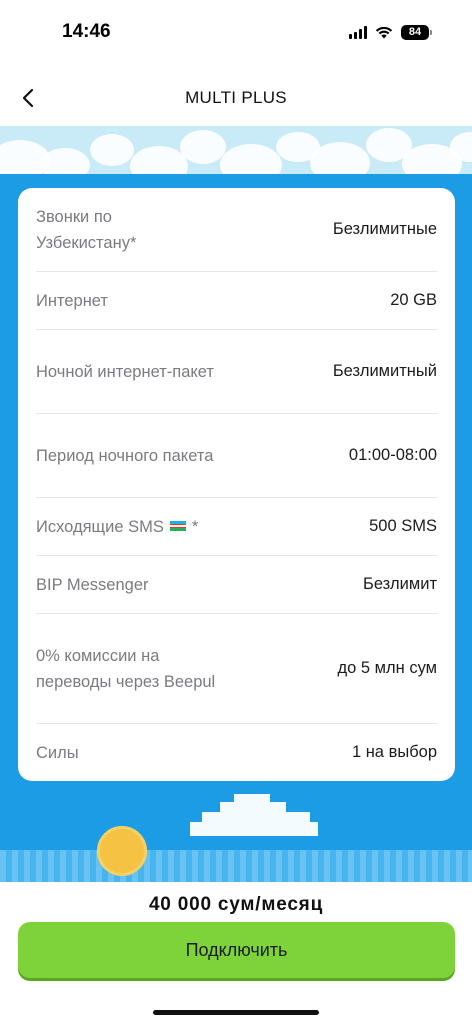 Image resolution: width=472 pixels, height=1024 pixels. Describe the element at coordinates (86, 31) in the screenshot. I see `status-time: 14:46` at that location.